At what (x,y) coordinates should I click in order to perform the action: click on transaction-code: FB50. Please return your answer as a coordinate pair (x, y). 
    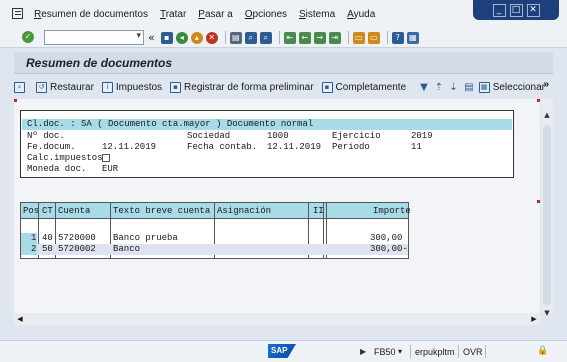
    Looking at the image, I should click on (385, 352).